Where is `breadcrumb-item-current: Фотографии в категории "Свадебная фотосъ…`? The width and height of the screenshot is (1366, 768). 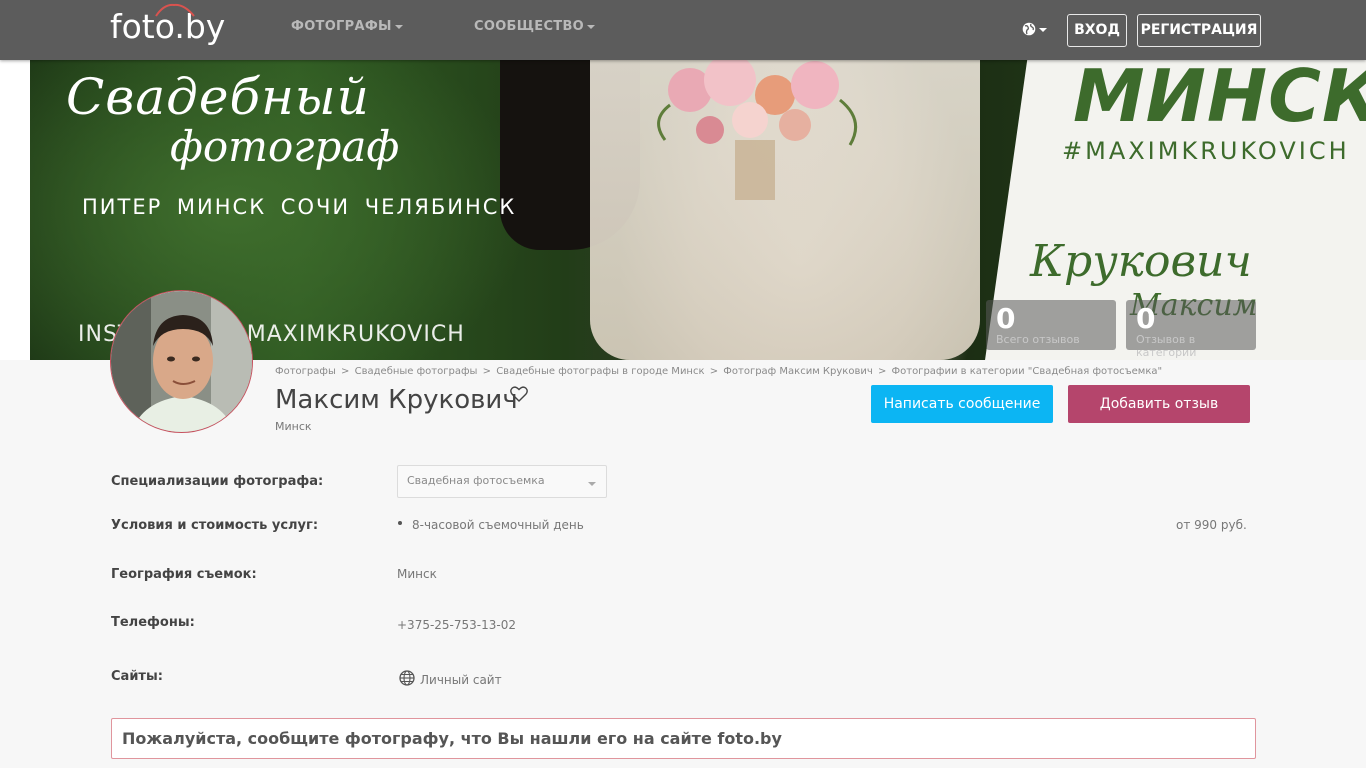 breadcrumb-item-current: Фотографии в категории "Свадебная фотосъ… is located at coordinates (1027, 371).